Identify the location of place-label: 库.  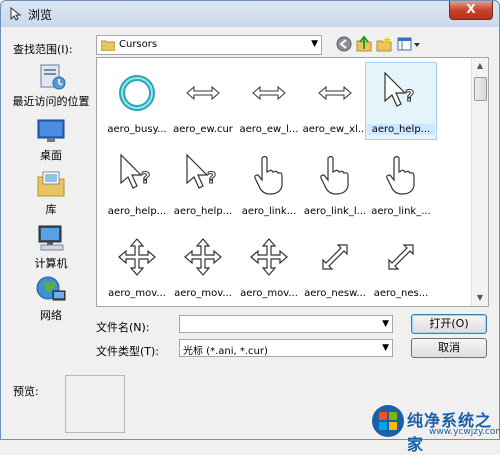
(51, 209).